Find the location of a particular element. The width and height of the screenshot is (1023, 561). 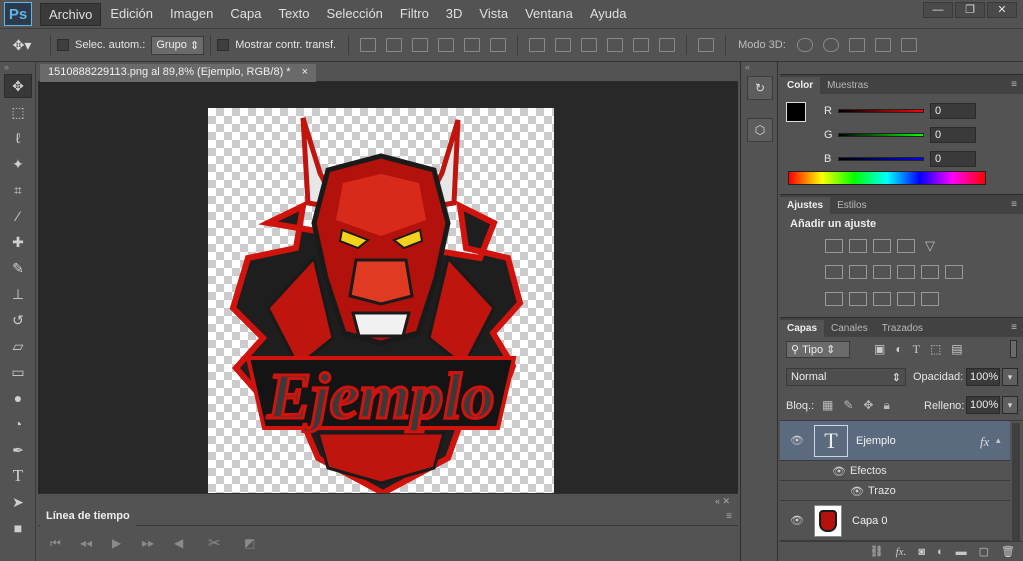

3d-panel-button: ⬡ is located at coordinates (760, 130).